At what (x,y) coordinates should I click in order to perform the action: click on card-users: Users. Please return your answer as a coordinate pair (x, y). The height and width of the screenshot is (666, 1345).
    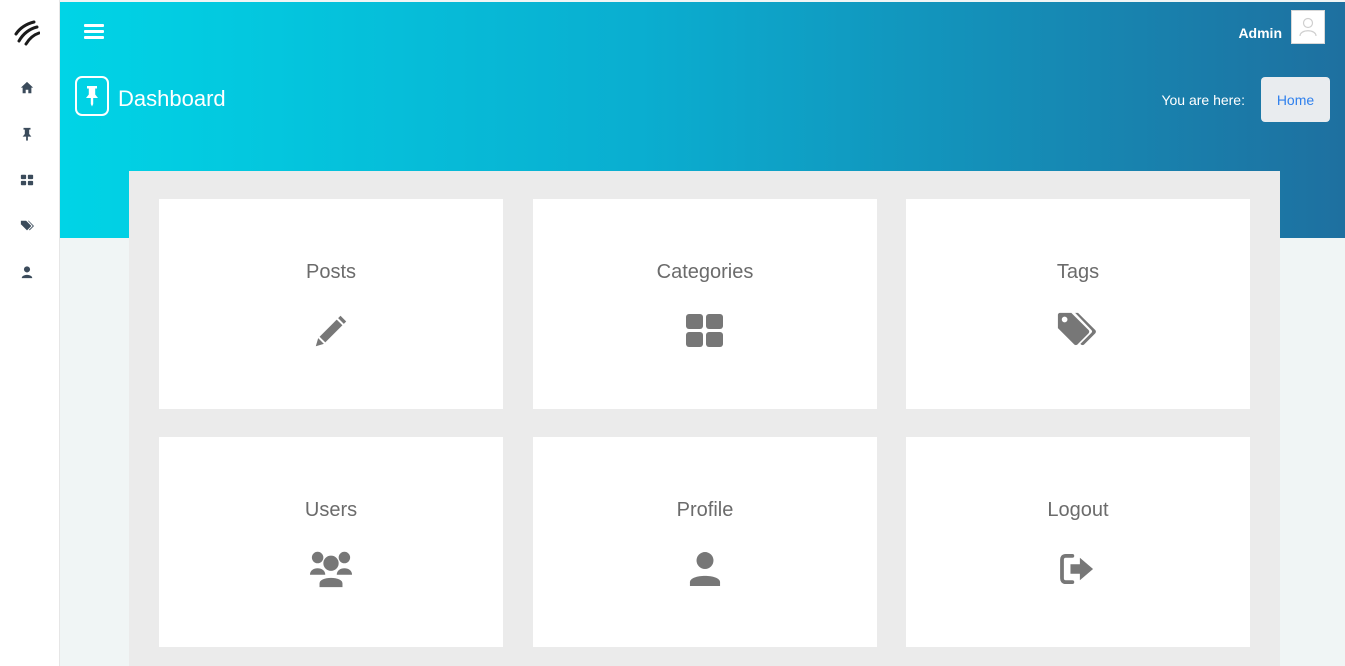
    Looking at the image, I should click on (331, 542).